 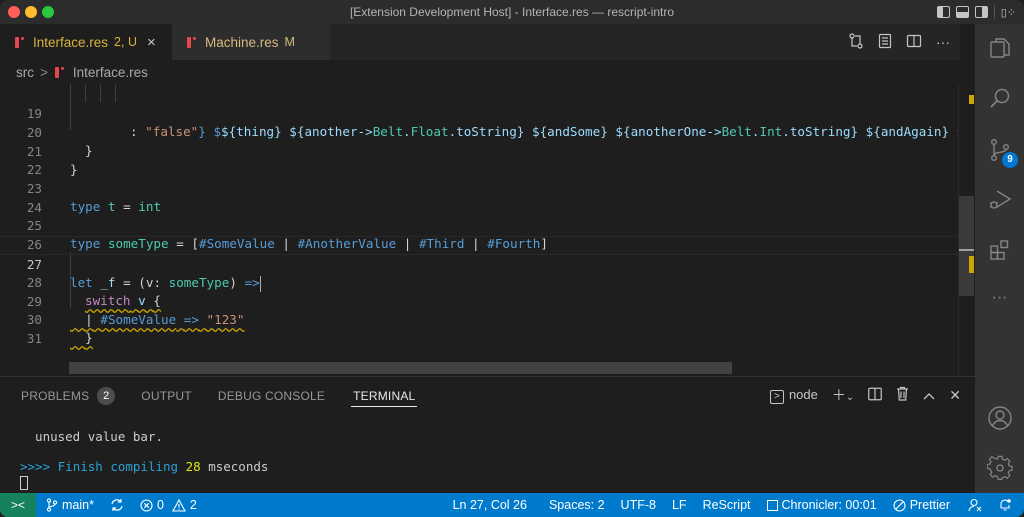 I want to click on code-line: 24, so click(x=487, y=197).